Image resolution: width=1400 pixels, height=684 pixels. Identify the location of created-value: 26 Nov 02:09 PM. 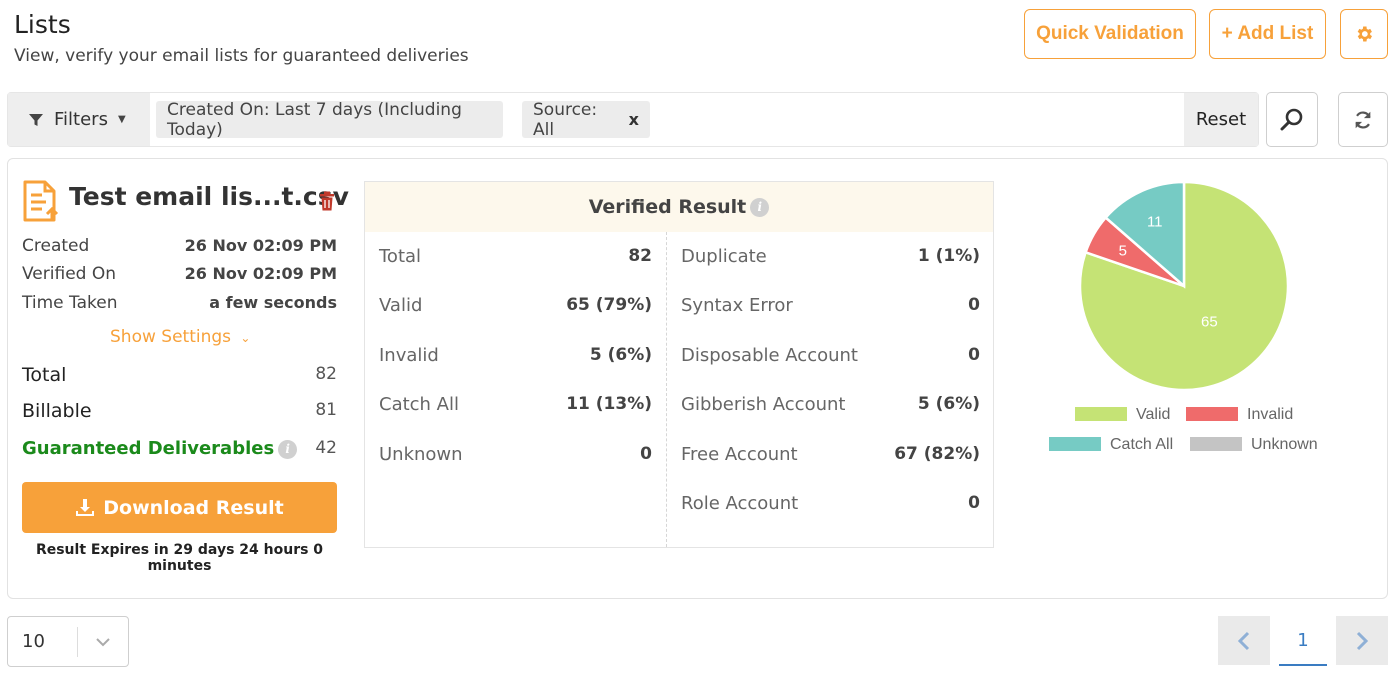
(260, 245).